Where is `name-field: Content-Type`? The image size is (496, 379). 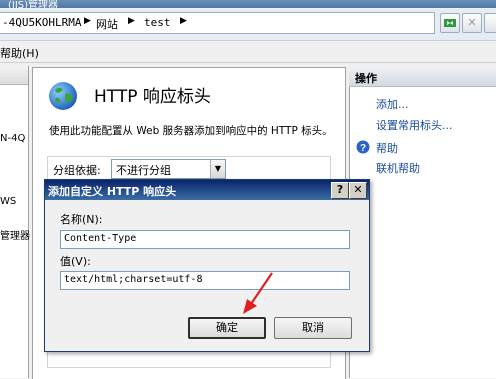
name-field: Content-Type is located at coordinates (205, 239).